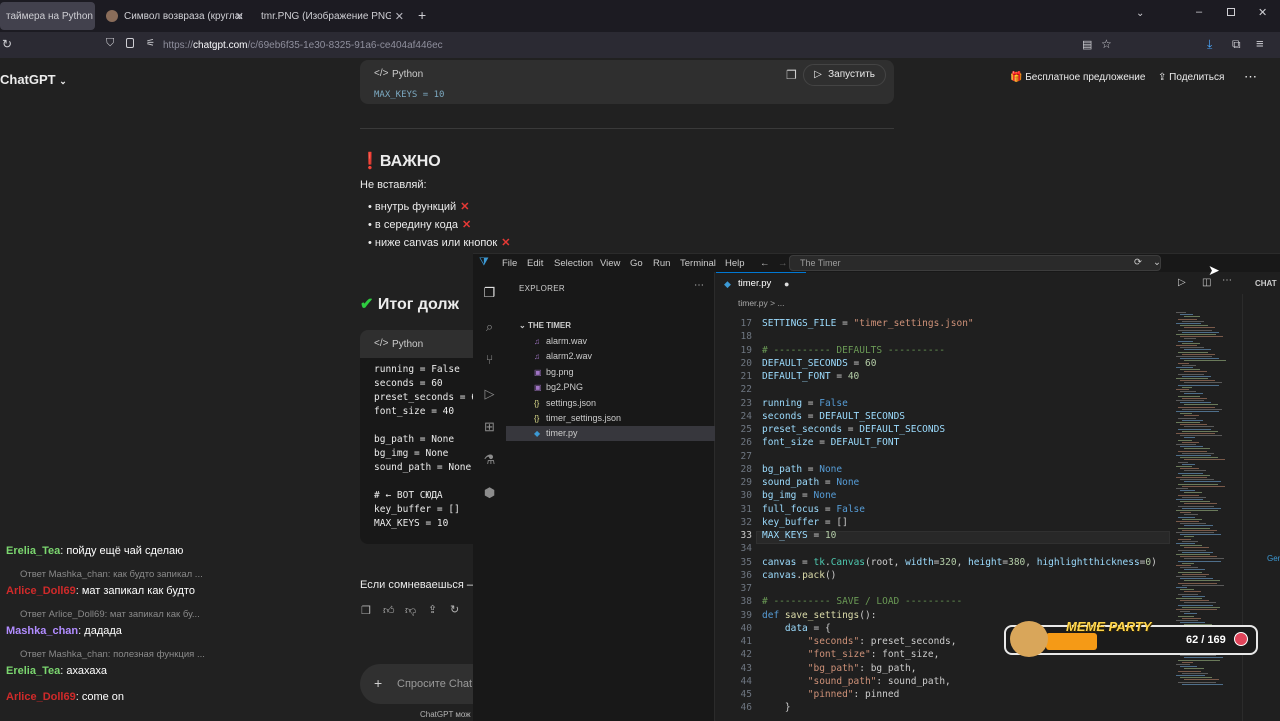  What do you see at coordinates (1182, 282) in the screenshot?
I see `run-file-icon: ▷` at bounding box center [1182, 282].